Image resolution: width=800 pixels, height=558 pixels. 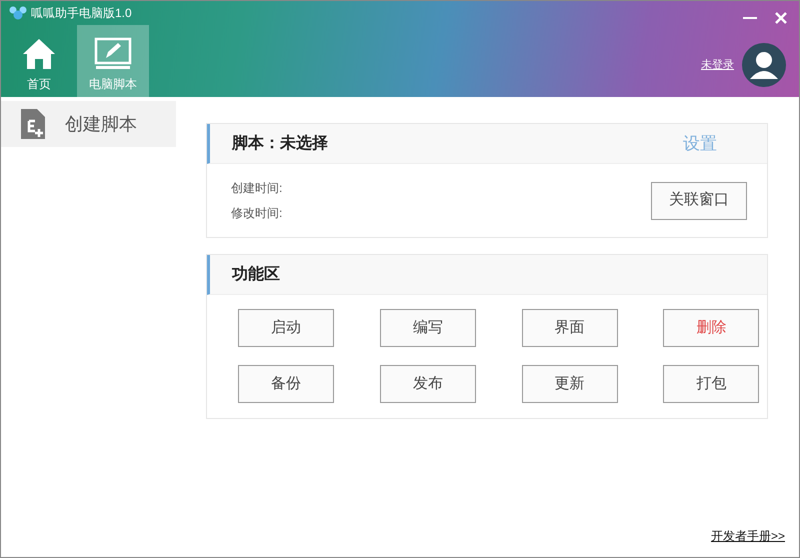 I want to click on action-button: 更新, so click(x=570, y=384).